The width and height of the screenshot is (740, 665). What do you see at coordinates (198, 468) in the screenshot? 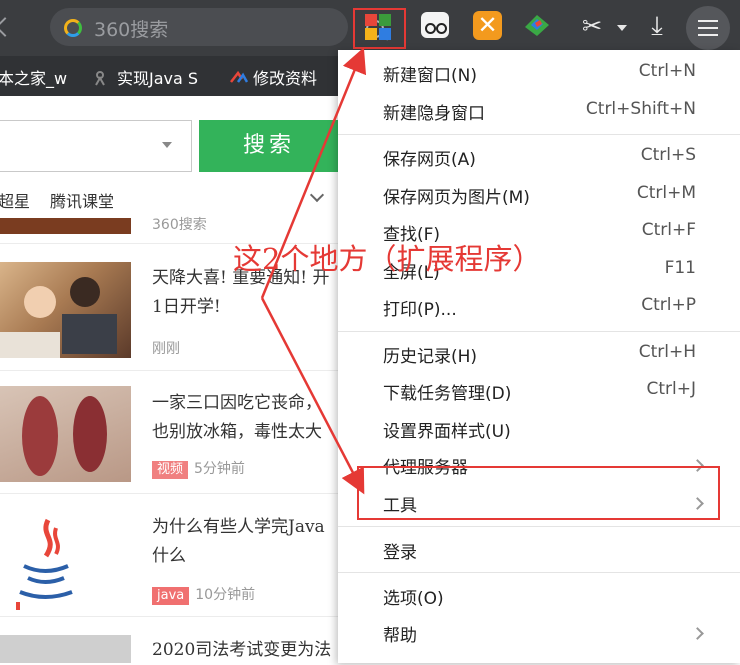
I see `news-meta: 视频 5分钟前` at bounding box center [198, 468].